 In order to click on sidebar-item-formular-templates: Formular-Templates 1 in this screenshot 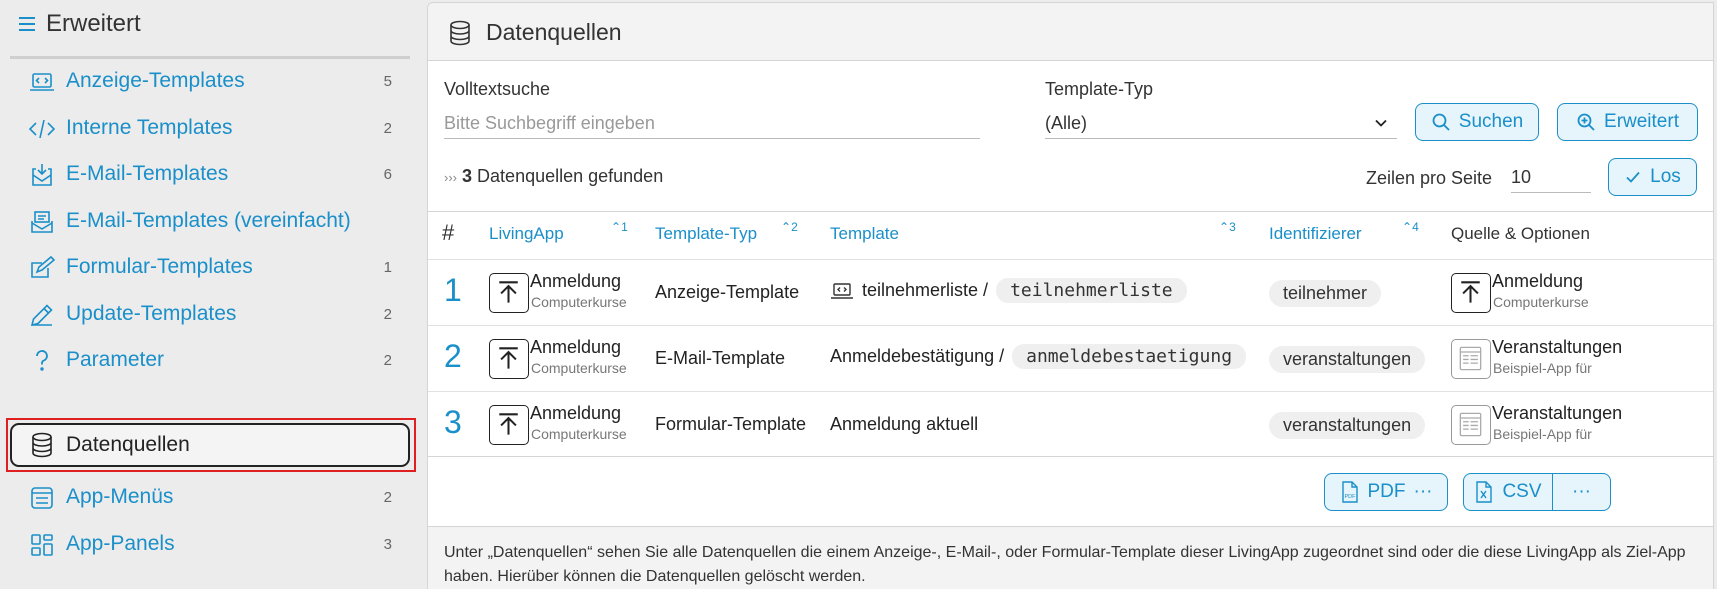, I will do `click(210, 267)`.